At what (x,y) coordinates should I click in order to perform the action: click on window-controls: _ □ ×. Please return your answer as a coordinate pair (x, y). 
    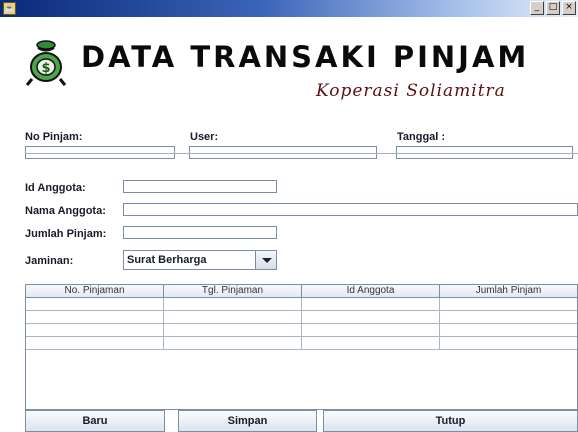
    Looking at the image, I should click on (553, 8).